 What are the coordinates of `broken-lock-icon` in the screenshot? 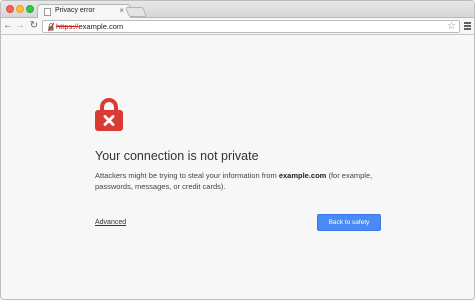 It's located at (51, 27).